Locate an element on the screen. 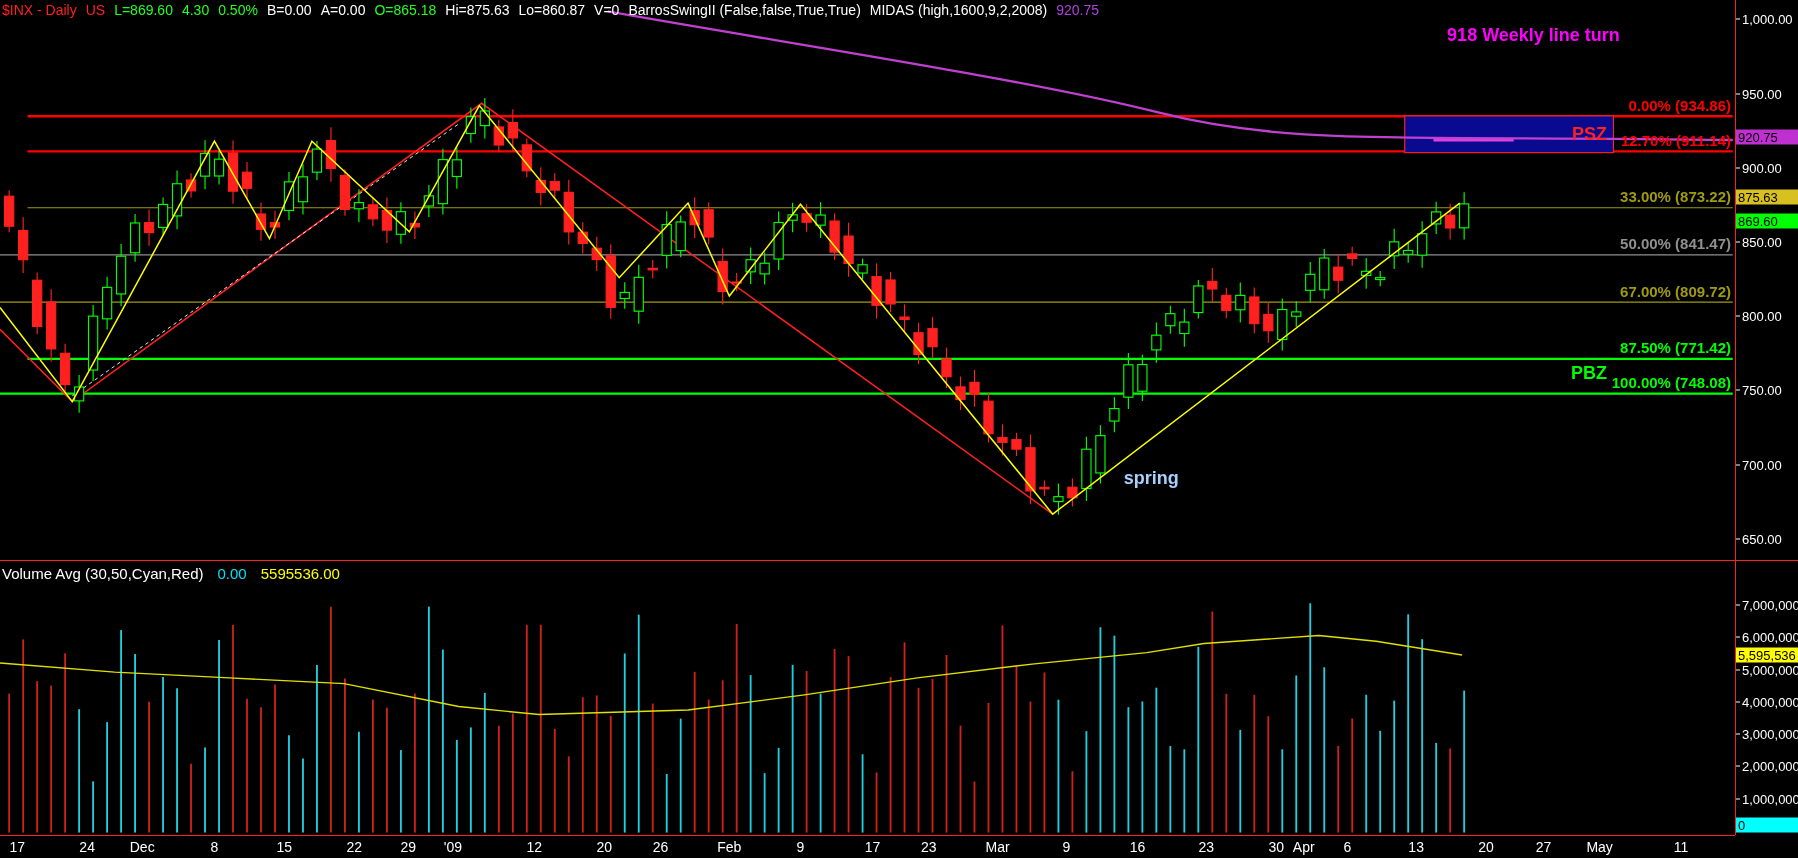 The width and height of the screenshot is (1798, 858). date-label: 12 is located at coordinates (534, 847).